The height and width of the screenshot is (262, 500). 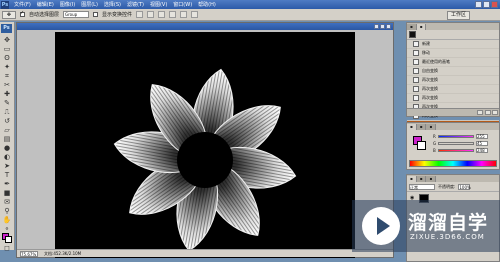 What do you see at coordinates (7, 202) in the screenshot?
I see `notes-tool-icon: ✉` at bounding box center [7, 202].